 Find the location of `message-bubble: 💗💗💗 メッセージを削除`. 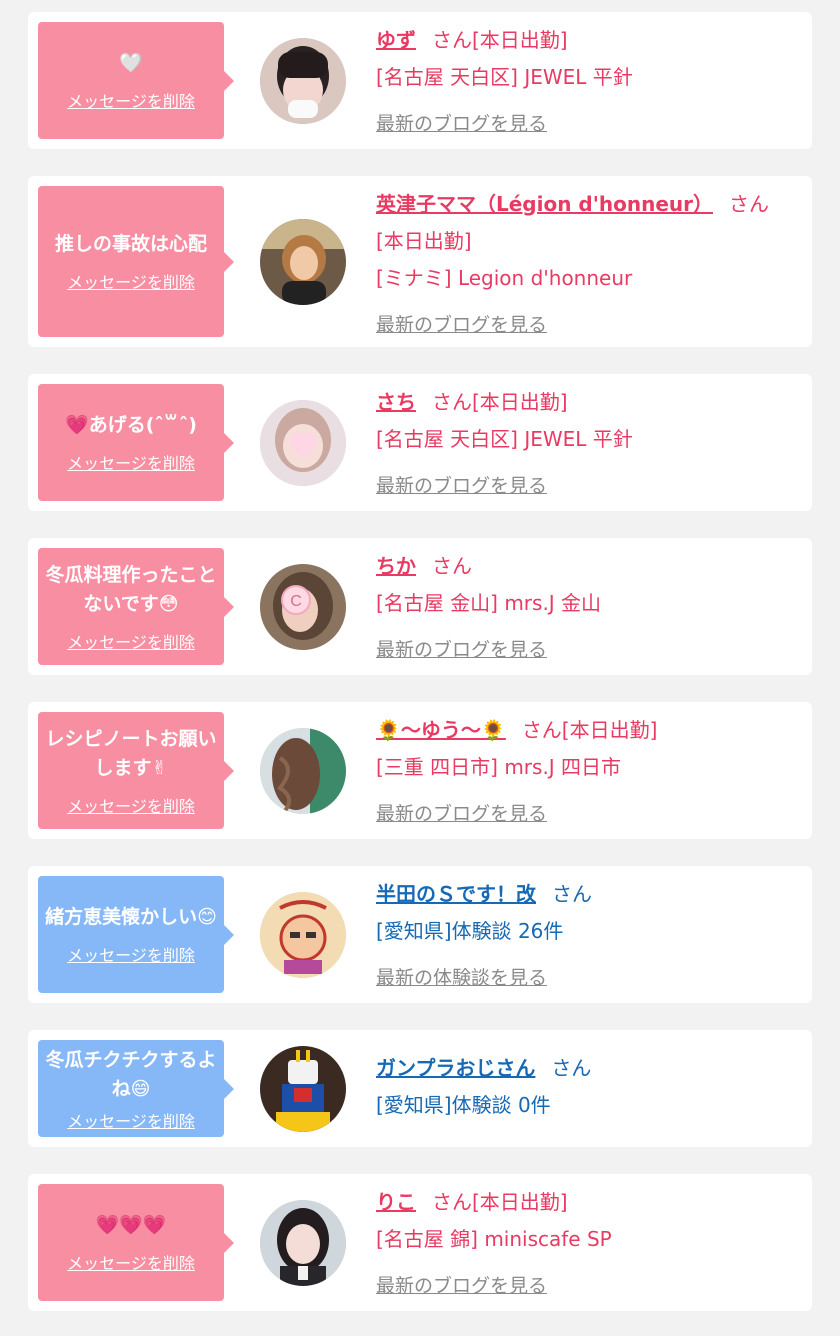

message-bubble: 💗💗💗 メッセージを削除 is located at coordinates (136, 1242).